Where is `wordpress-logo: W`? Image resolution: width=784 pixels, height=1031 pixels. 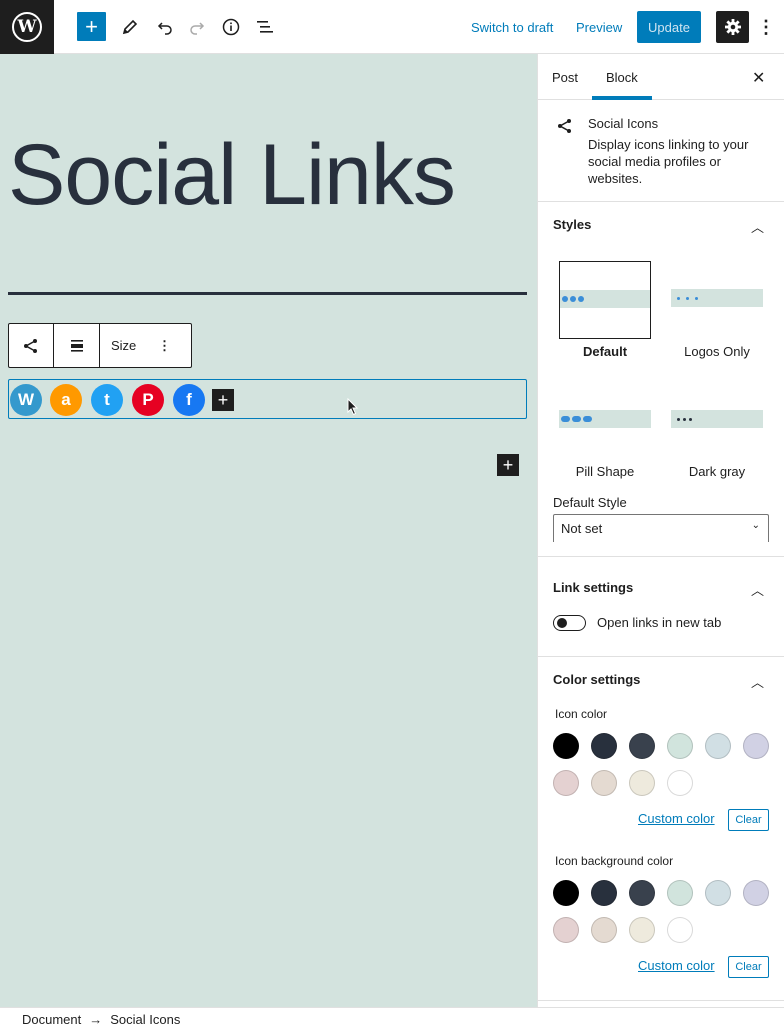 wordpress-logo: W is located at coordinates (27, 27).